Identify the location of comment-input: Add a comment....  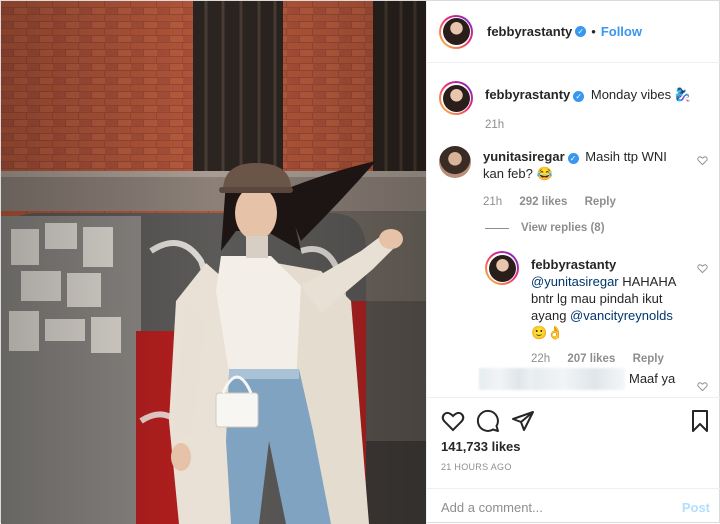
(492, 507).